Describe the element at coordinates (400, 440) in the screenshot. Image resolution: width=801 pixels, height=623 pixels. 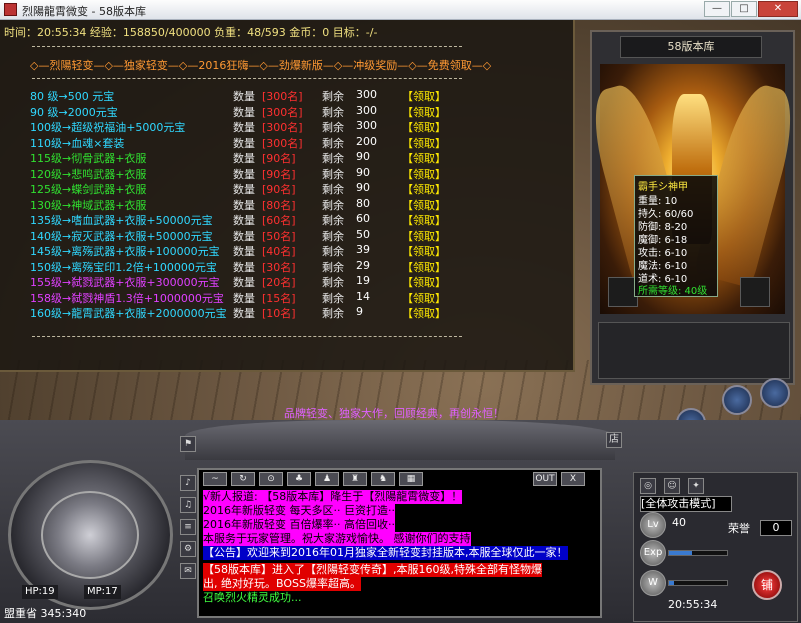
I see `hud-arch` at that location.